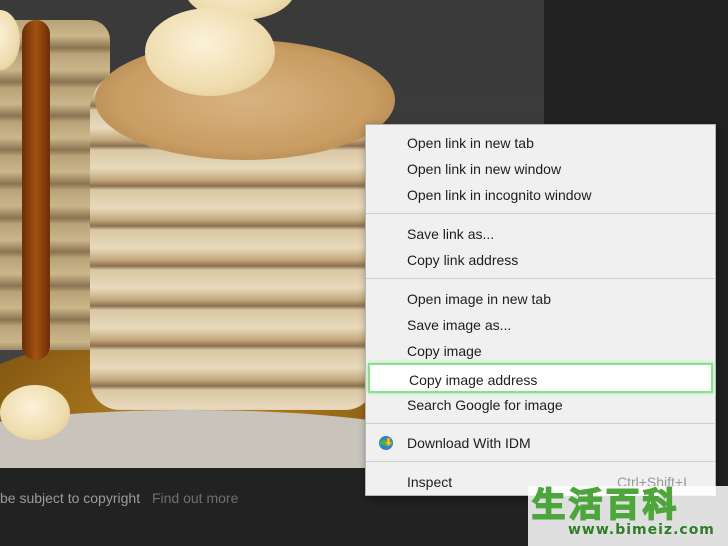 This screenshot has width=728, height=546. I want to click on find-out-more-link: Find out more, so click(195, 498).